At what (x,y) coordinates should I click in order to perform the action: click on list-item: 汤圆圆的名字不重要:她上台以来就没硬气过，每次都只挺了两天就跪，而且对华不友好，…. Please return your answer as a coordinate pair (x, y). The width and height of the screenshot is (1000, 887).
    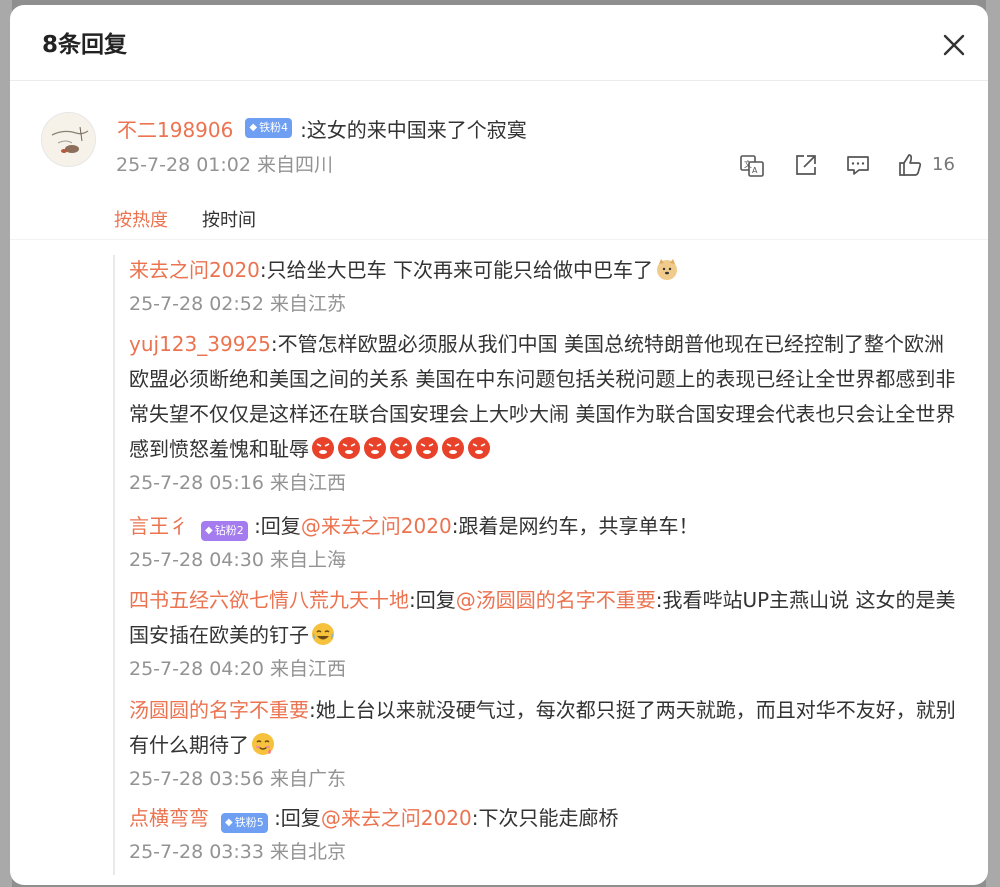
    Looking at the image, I should click on (544, 744).